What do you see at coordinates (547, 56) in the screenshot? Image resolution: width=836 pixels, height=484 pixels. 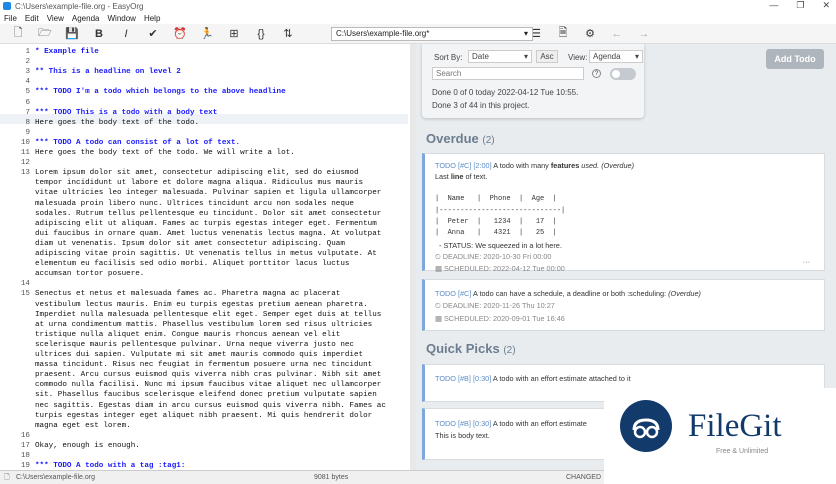 I see `asc-button: Asc` at bounding box center [547, 56].